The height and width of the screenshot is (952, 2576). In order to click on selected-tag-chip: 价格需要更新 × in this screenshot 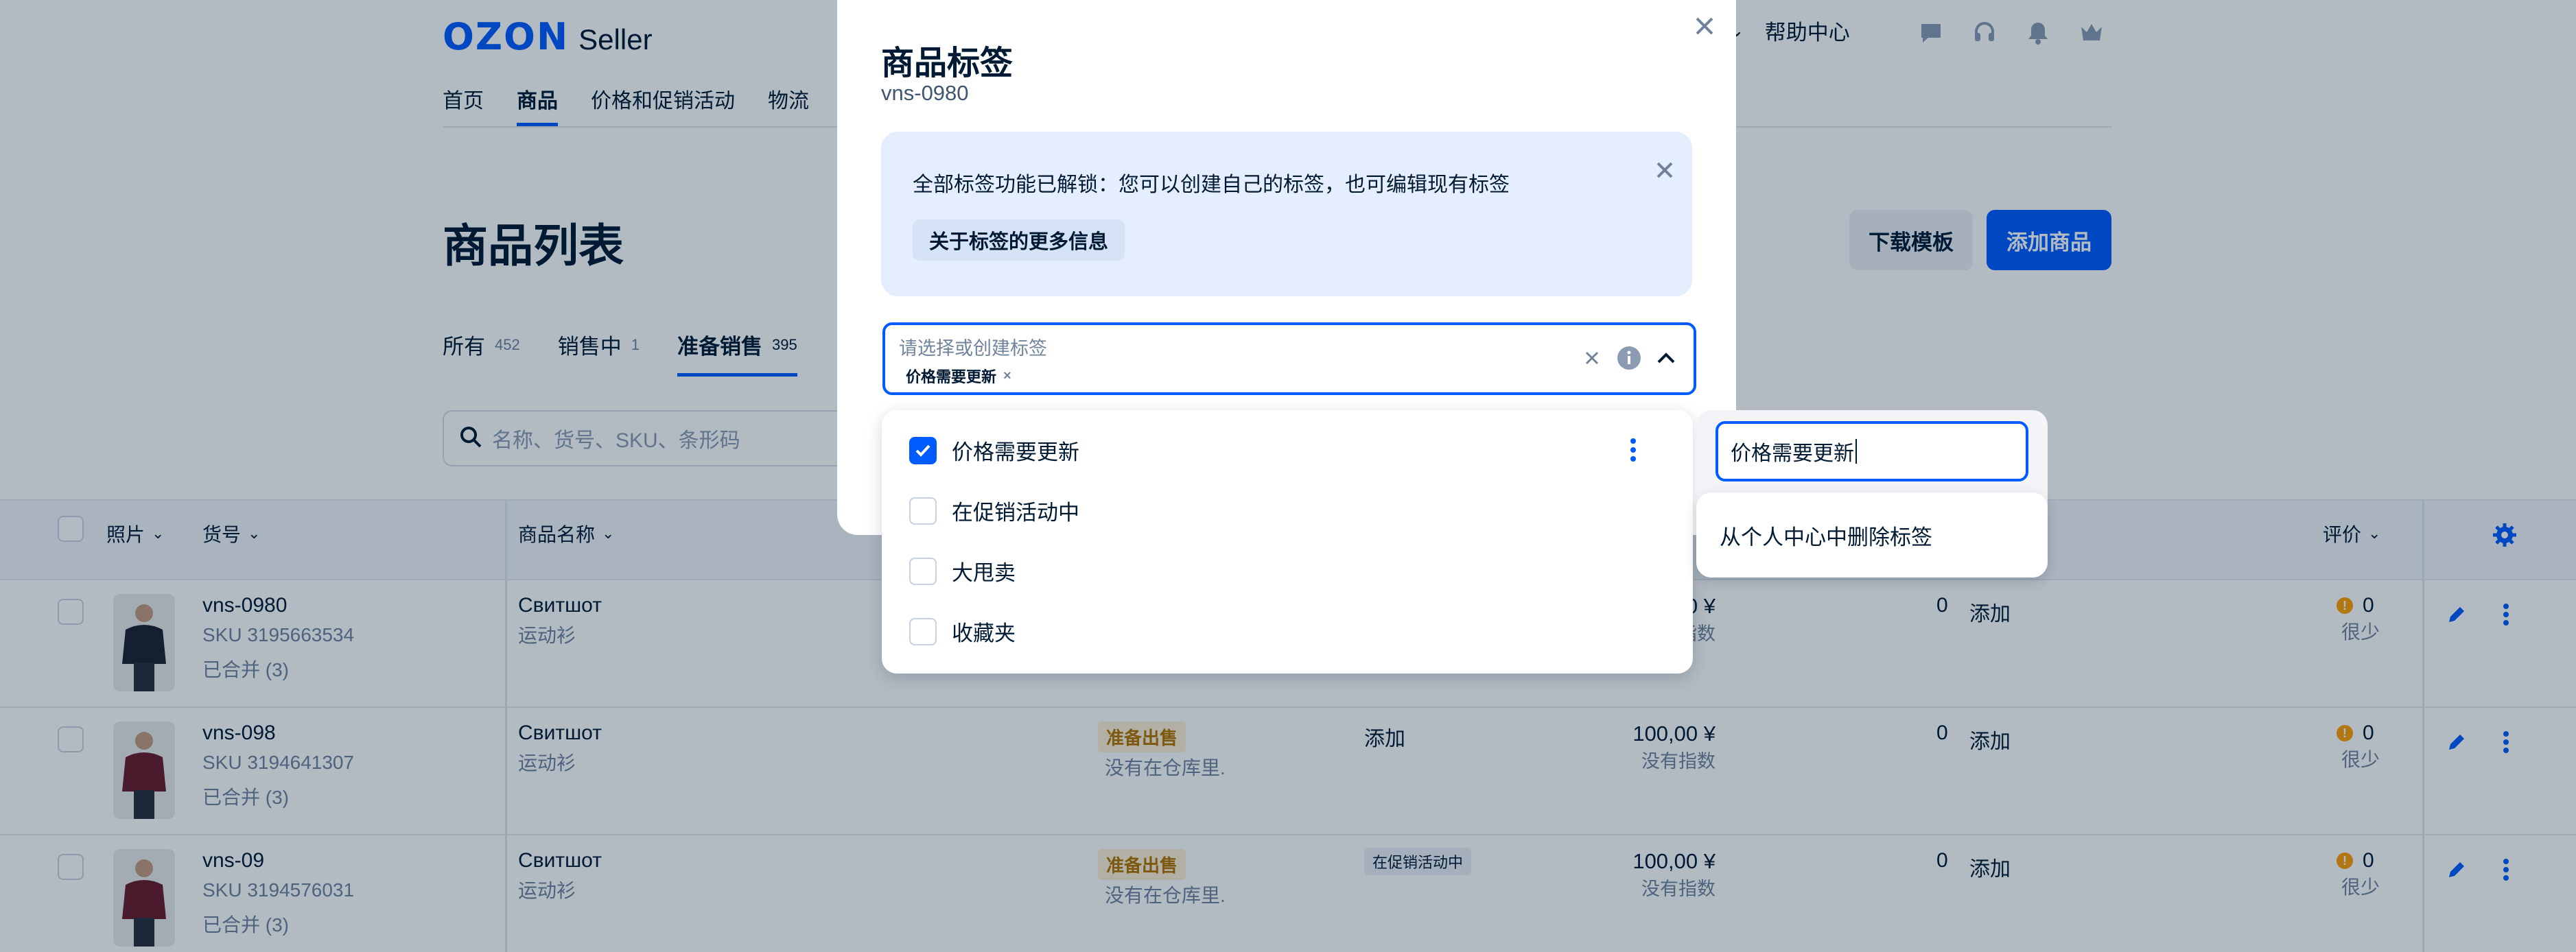, I will do `click(958, 376)`.